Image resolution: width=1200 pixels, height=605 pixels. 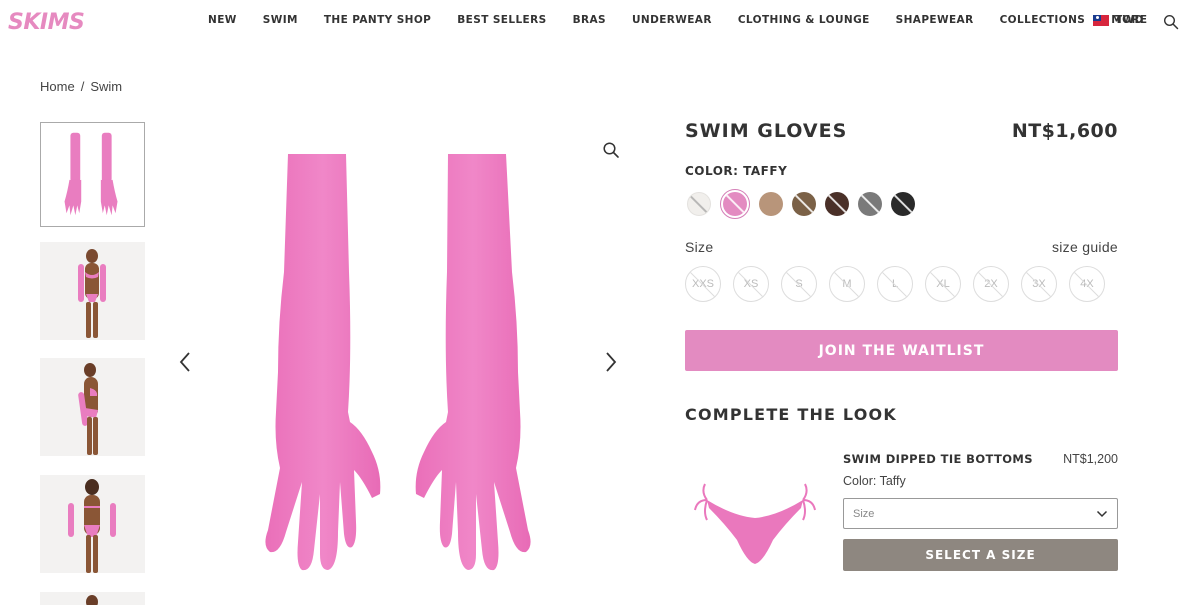 What do you see at coordinates (280, 20) in the screenshot?
I see `nav-item-swim: SWIM` at bounding box center [280, 20].